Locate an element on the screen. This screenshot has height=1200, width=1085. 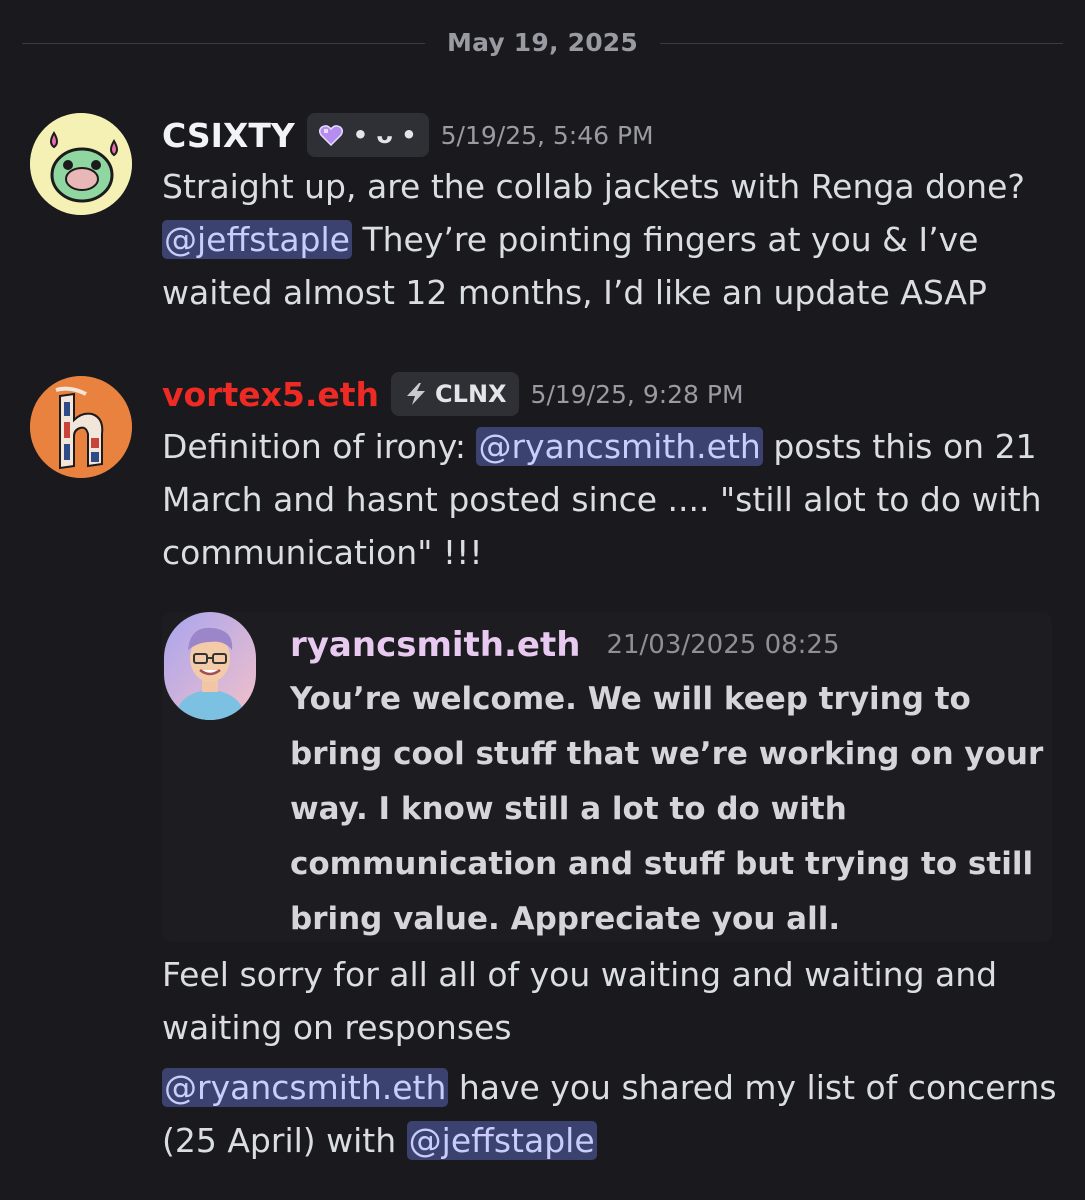
user-tag-vortex-label: CLNX is located at coordinates (471, 394).